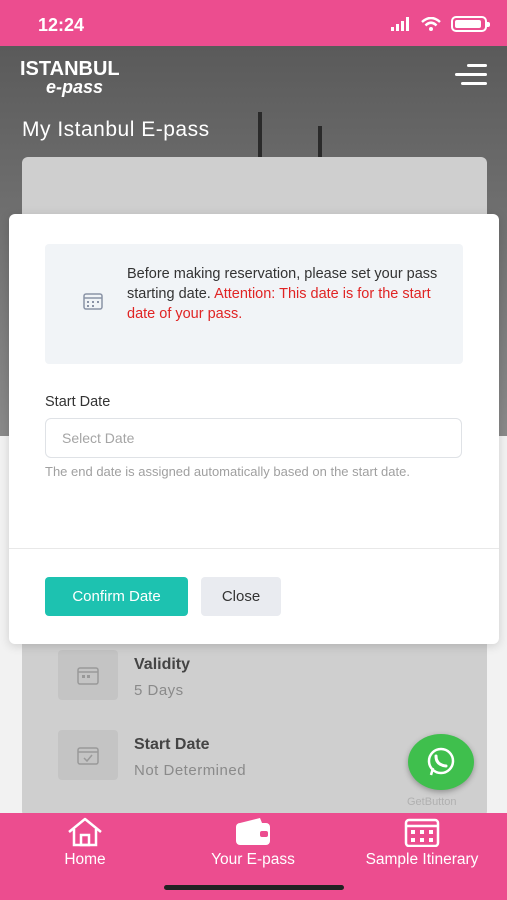 The width and height of the screenshot is (507, 900). Describe the element at coordinates (78, 402) in the screenshot. I see `start-date-label: Start Date` at that location.